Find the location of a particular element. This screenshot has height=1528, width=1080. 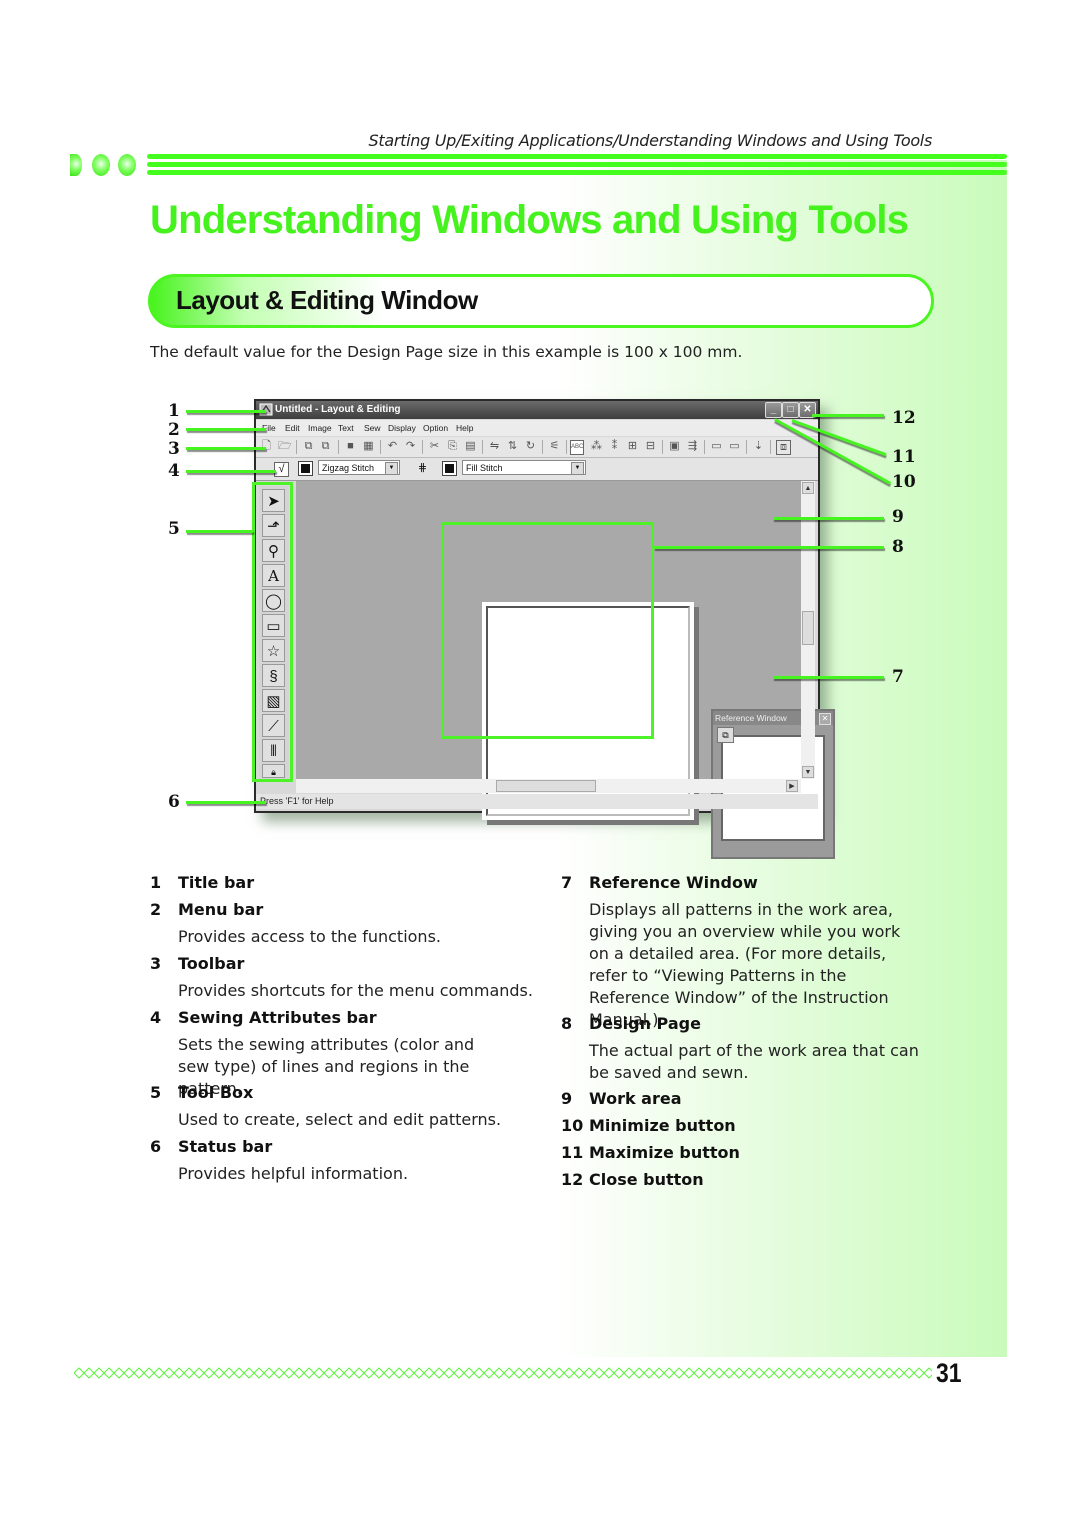

legend-title: Sewing Attributes bar is located at coordinates (277, 1017).